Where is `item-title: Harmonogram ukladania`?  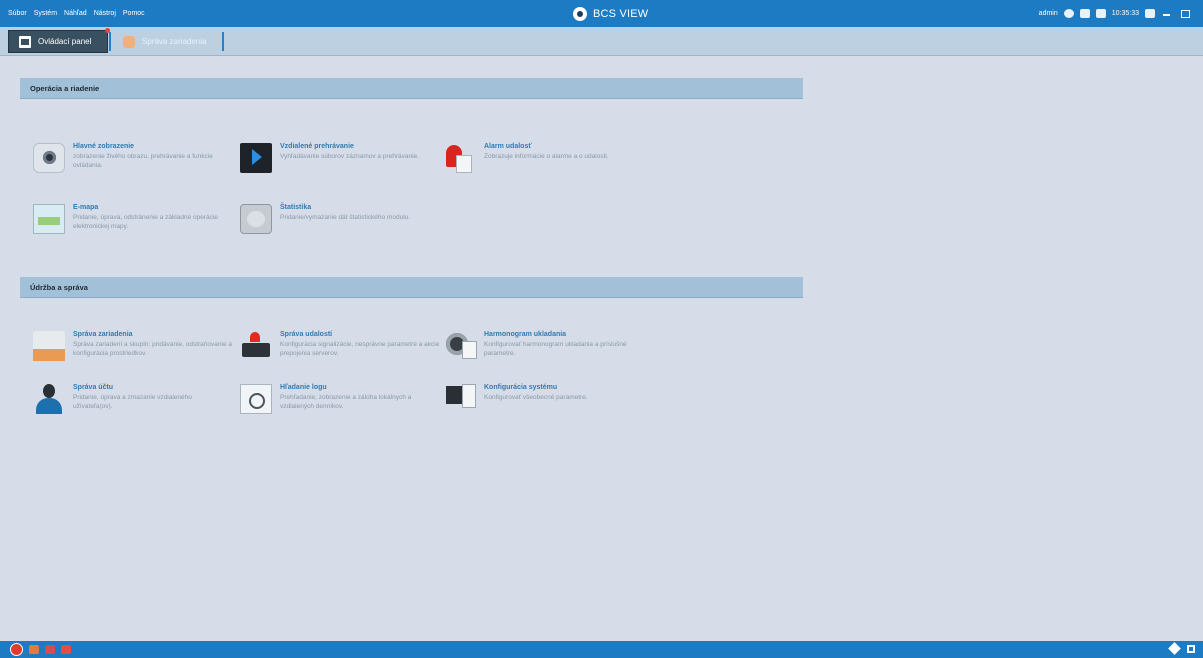 item-title: Harmonogram ukladania is located at coordinates (525, 334).